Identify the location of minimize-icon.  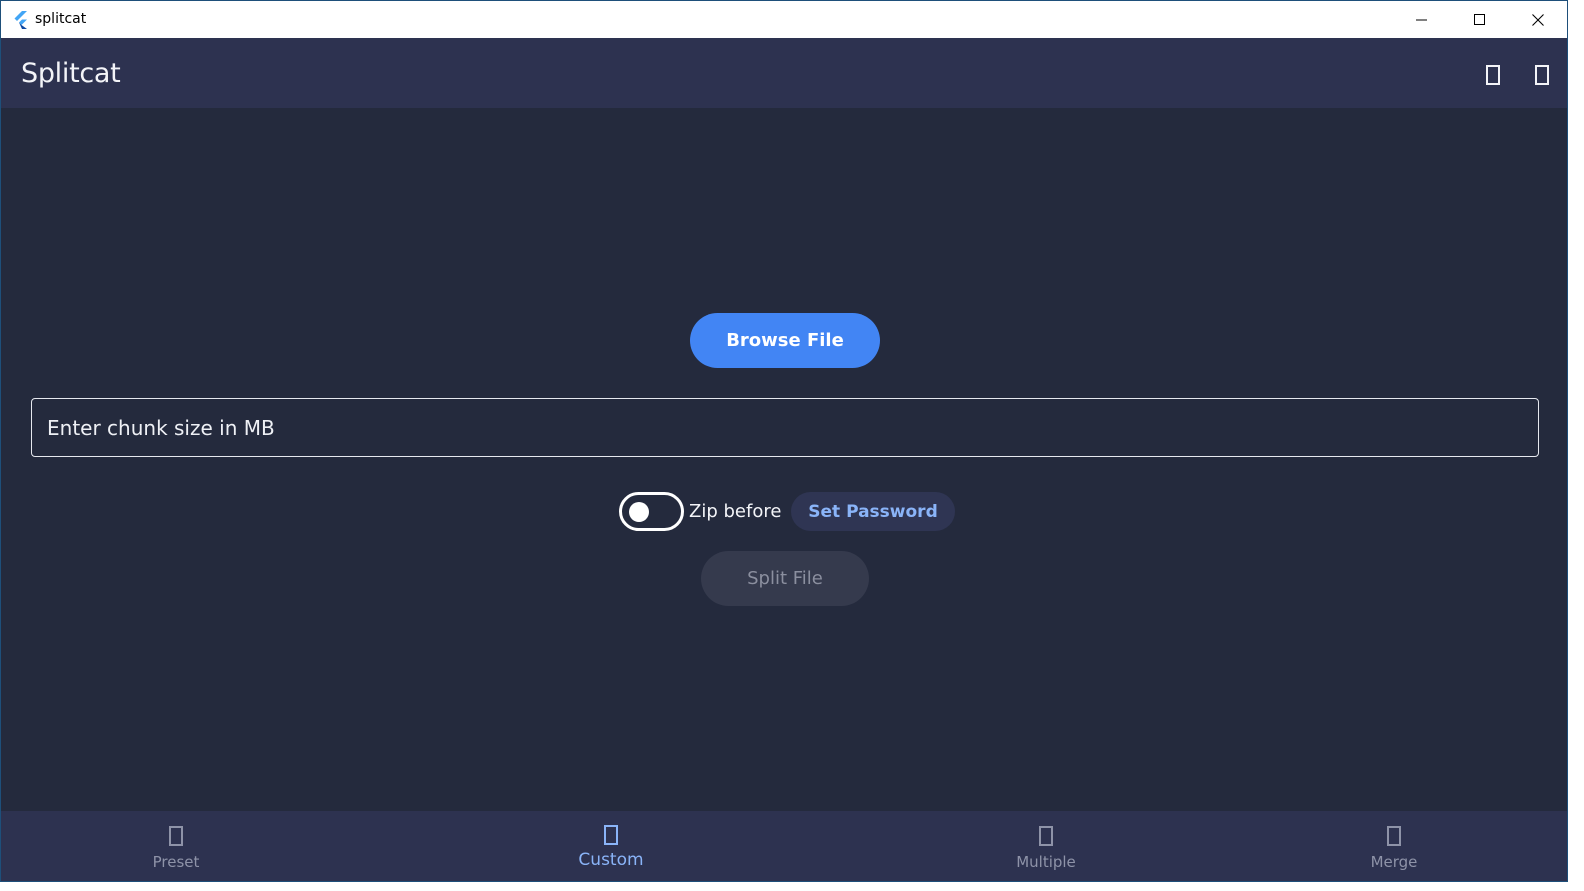
(1421, 19).